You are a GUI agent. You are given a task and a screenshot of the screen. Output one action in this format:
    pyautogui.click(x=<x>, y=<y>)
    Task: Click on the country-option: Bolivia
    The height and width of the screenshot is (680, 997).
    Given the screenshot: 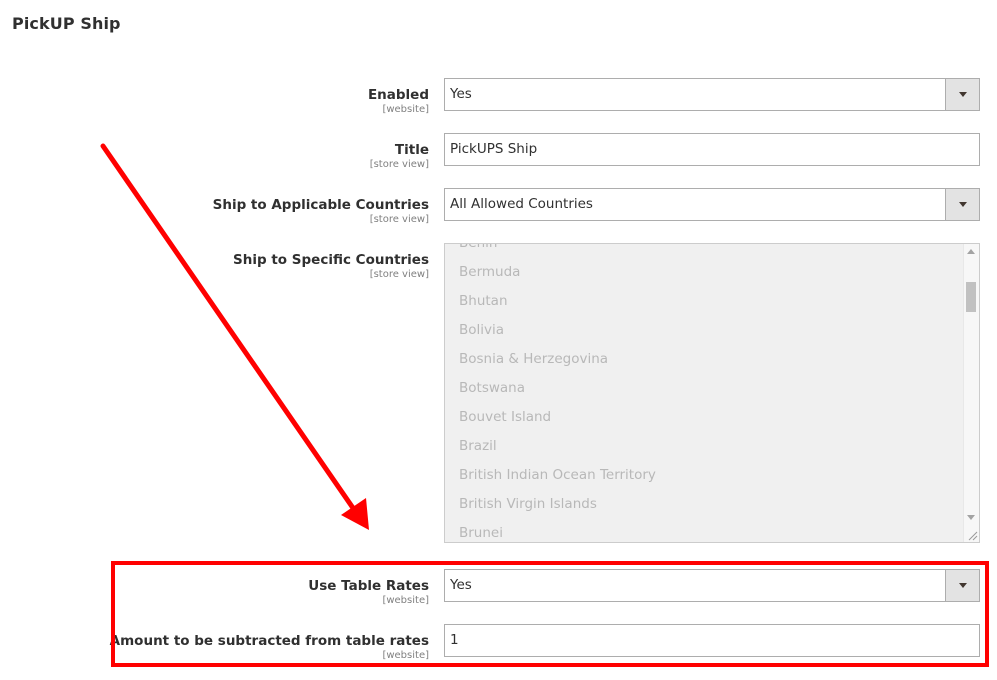 What is the action you would take?
    pyautogui.click(x=704, y=330)
    